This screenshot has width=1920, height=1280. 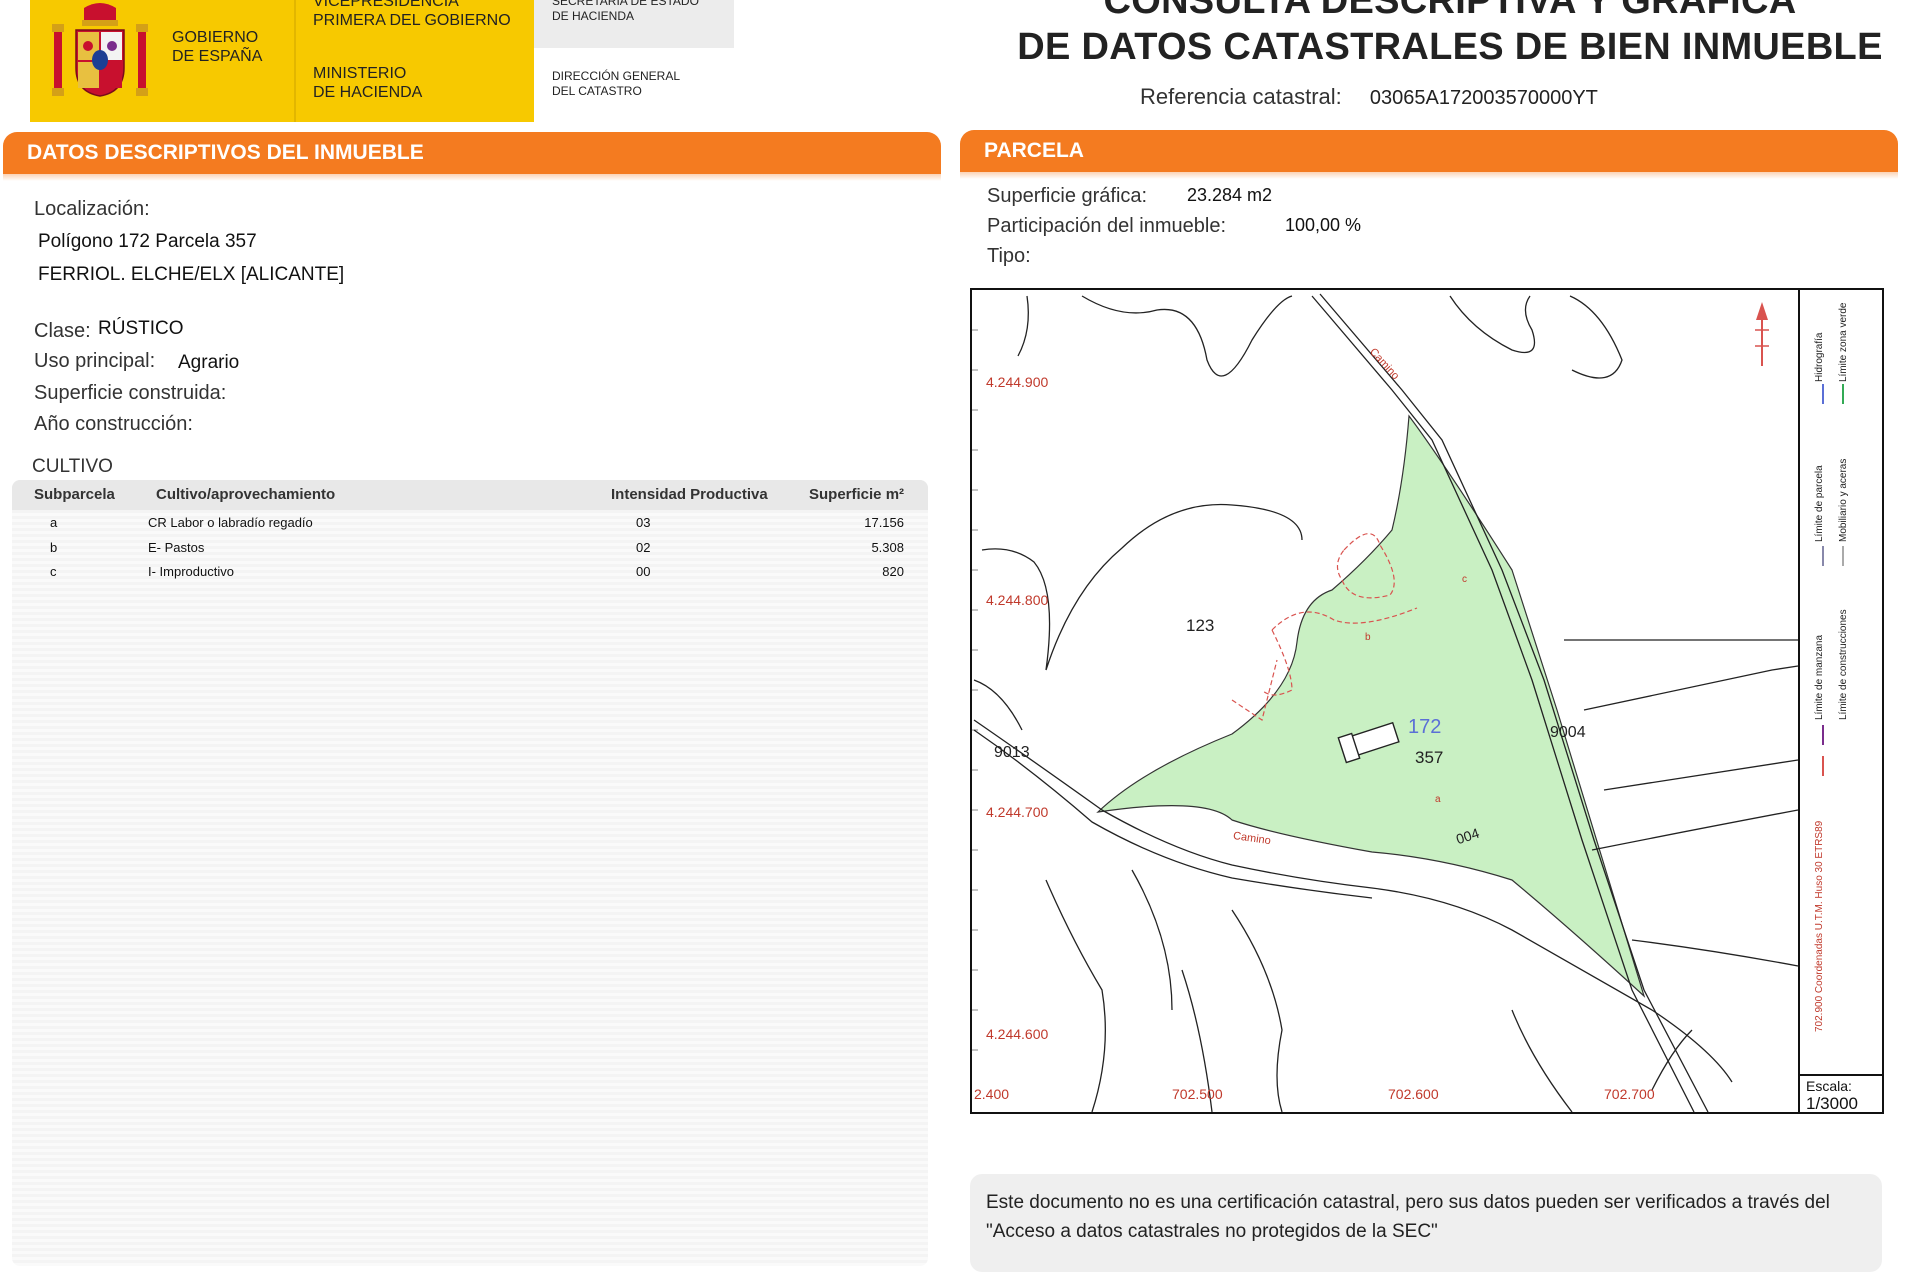 What do you see at coordinates (1819, 357) in the screenshot?
I see `legend-item: Hidrografía` at bounding box center [1819, 357].